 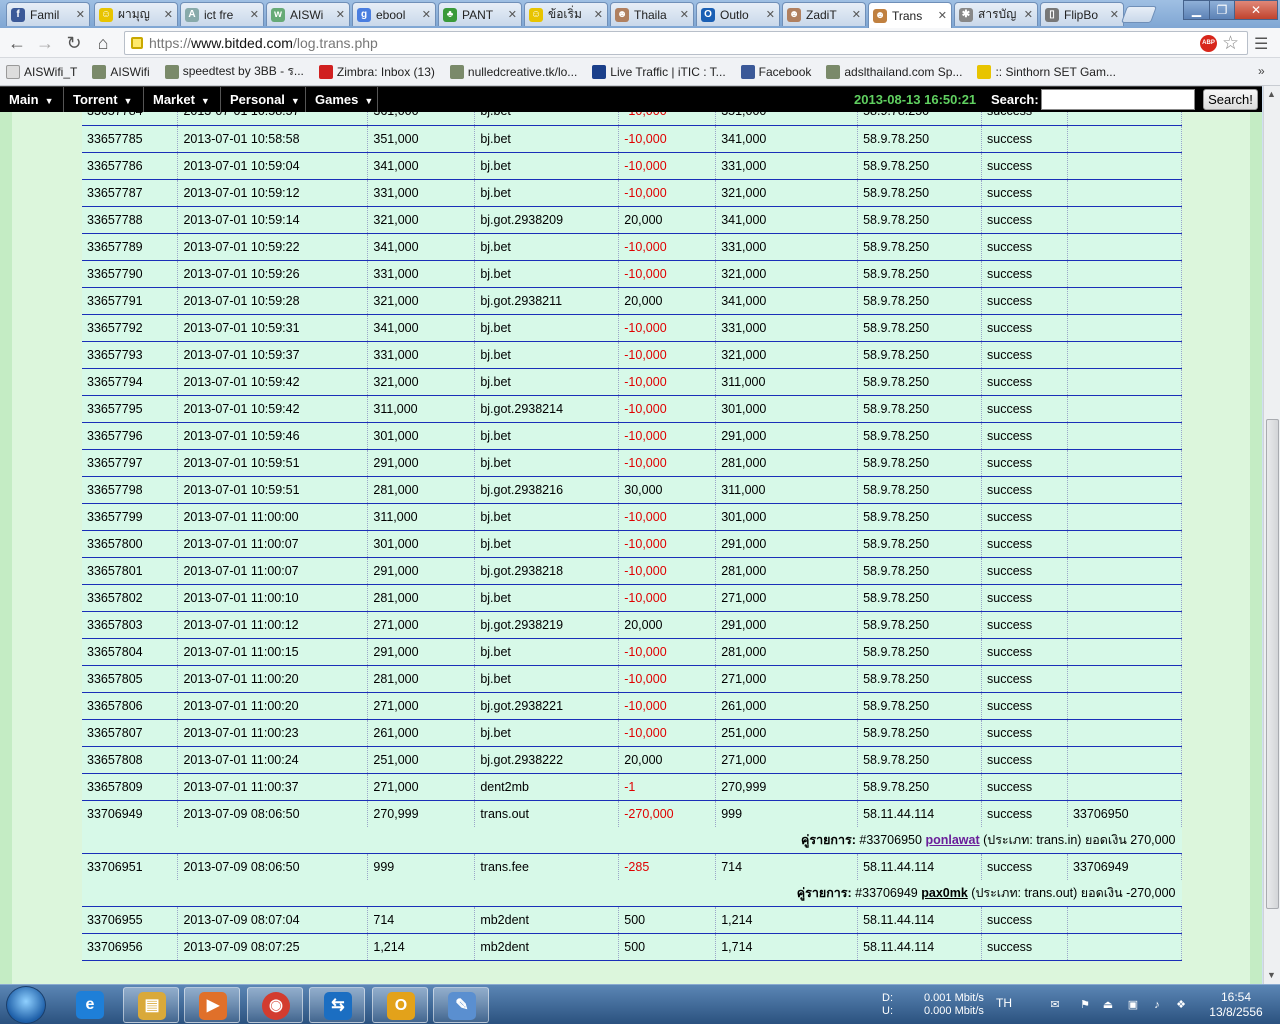 I want to click on bookmark-item: Zimbra: Inbox (13), so click(x=376, y=71).